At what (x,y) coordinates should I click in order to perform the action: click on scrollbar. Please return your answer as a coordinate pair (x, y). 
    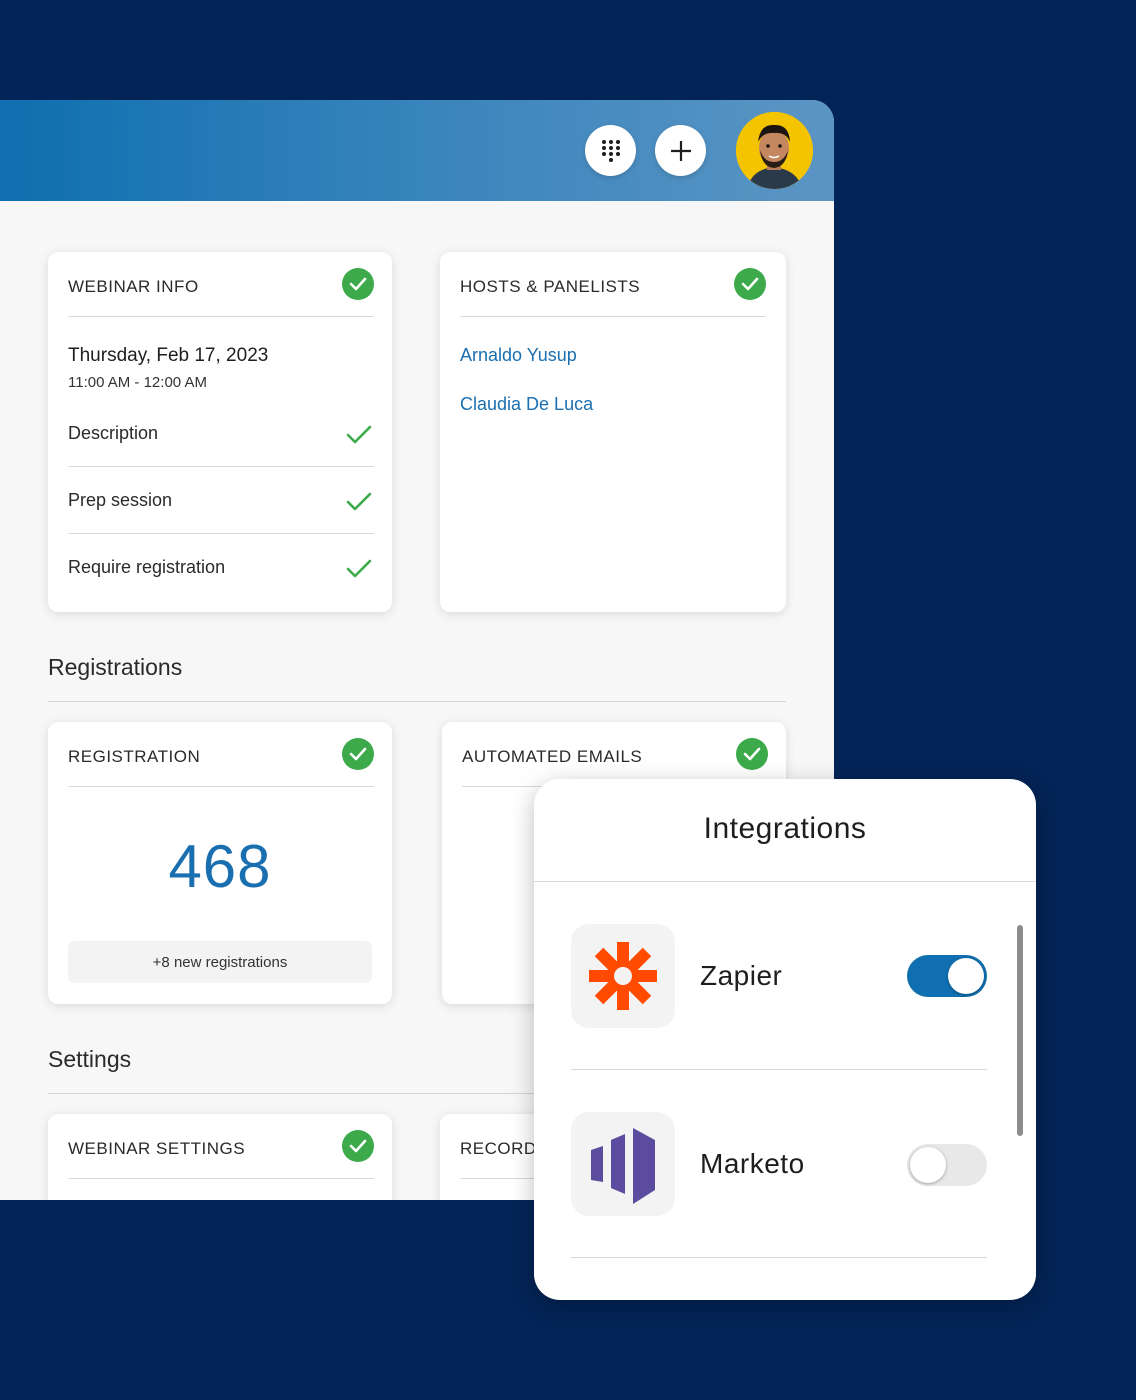
    Looking at the image, I should click on (1020, 1030).